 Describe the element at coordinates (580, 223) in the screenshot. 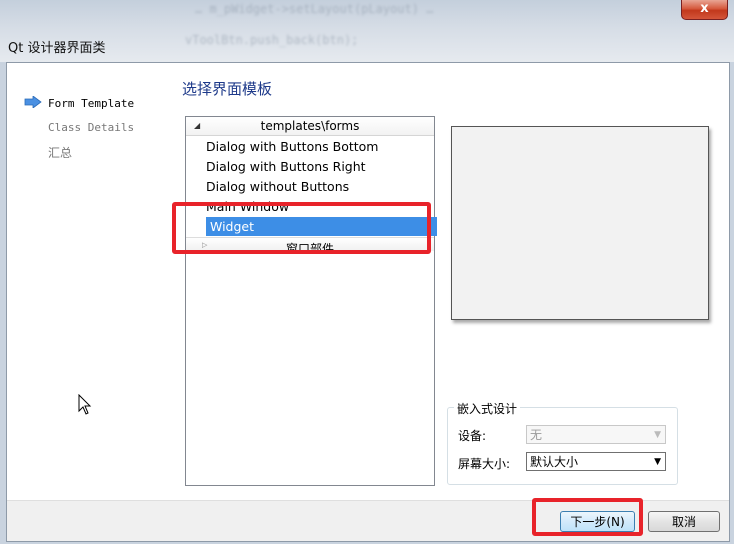

I see `template-preview` at that location.